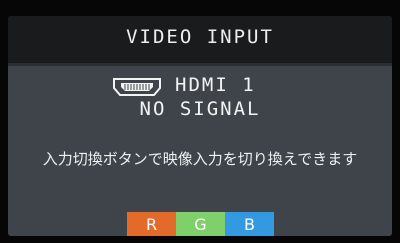 The width and height of the screenshot is (400, 243). Describe the element at coordinates (215, 85) in the screenshot. I see `input-label: HDMI 1` at that location.